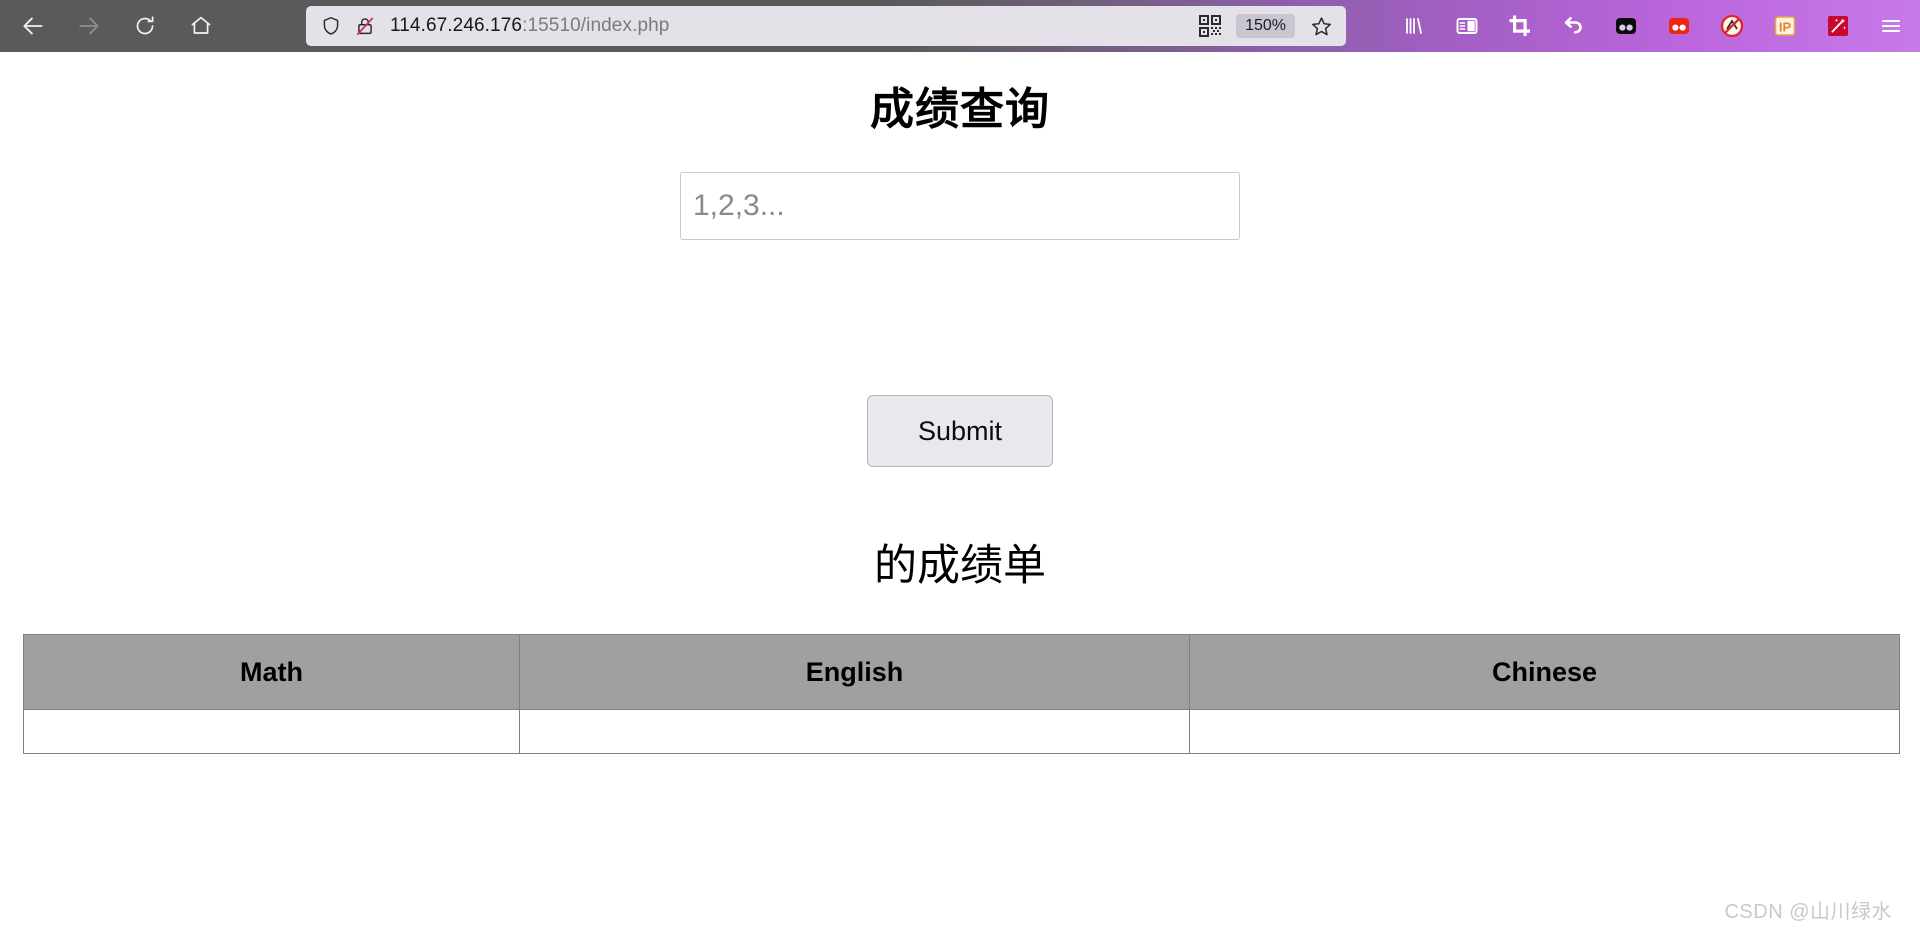  I want to click on red-goggles-icon, so click(1679, 26).